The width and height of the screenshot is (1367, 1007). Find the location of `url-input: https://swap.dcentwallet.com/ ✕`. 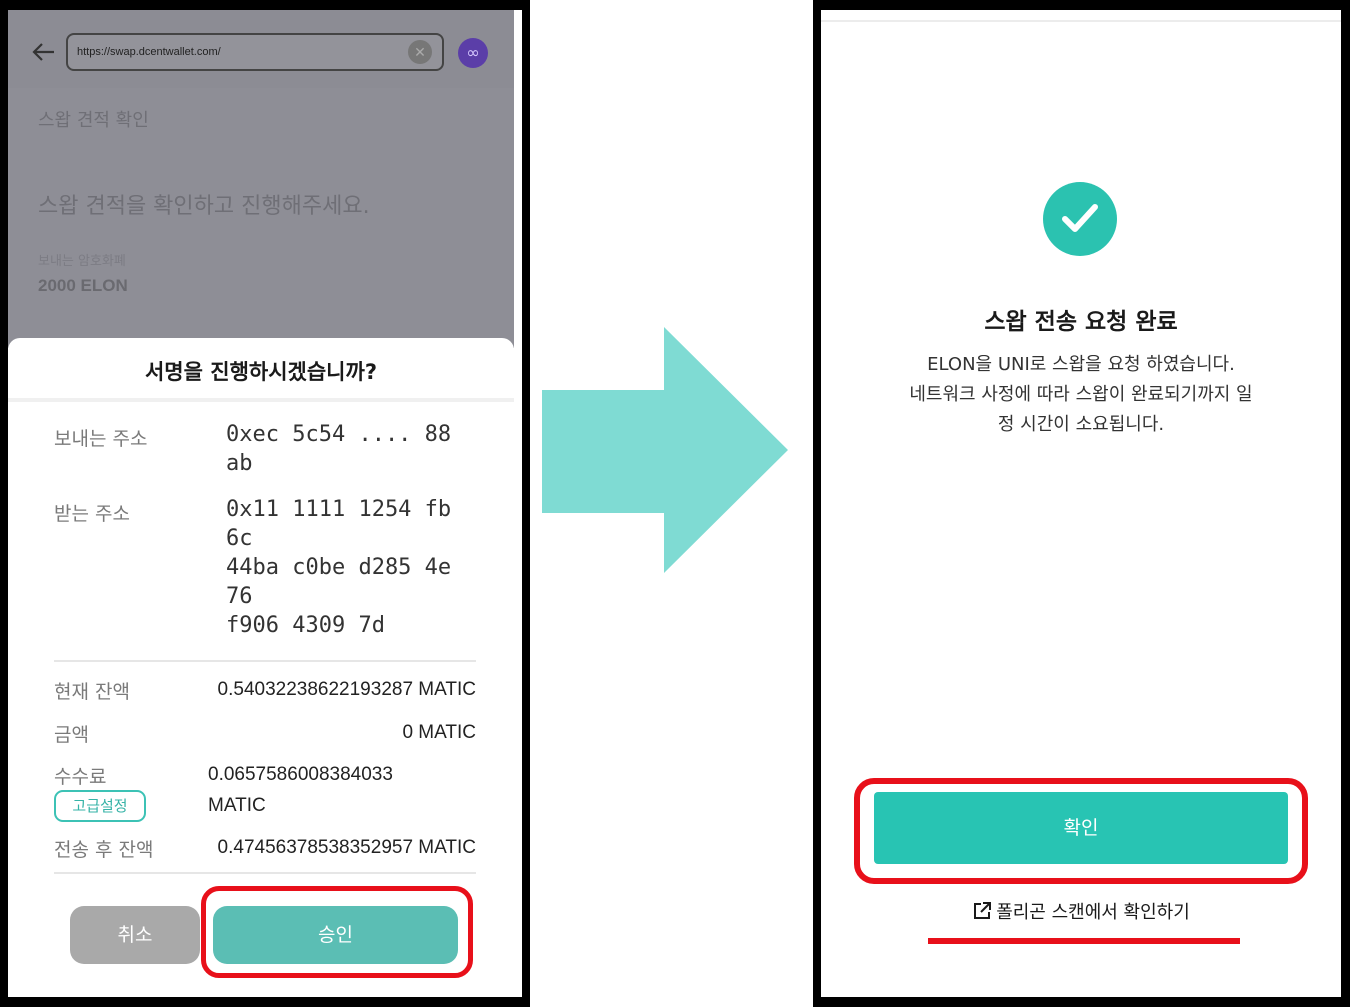

url-input: https://swap.dcentwallet.com/ ✕ is located at coordinates (255, 52).